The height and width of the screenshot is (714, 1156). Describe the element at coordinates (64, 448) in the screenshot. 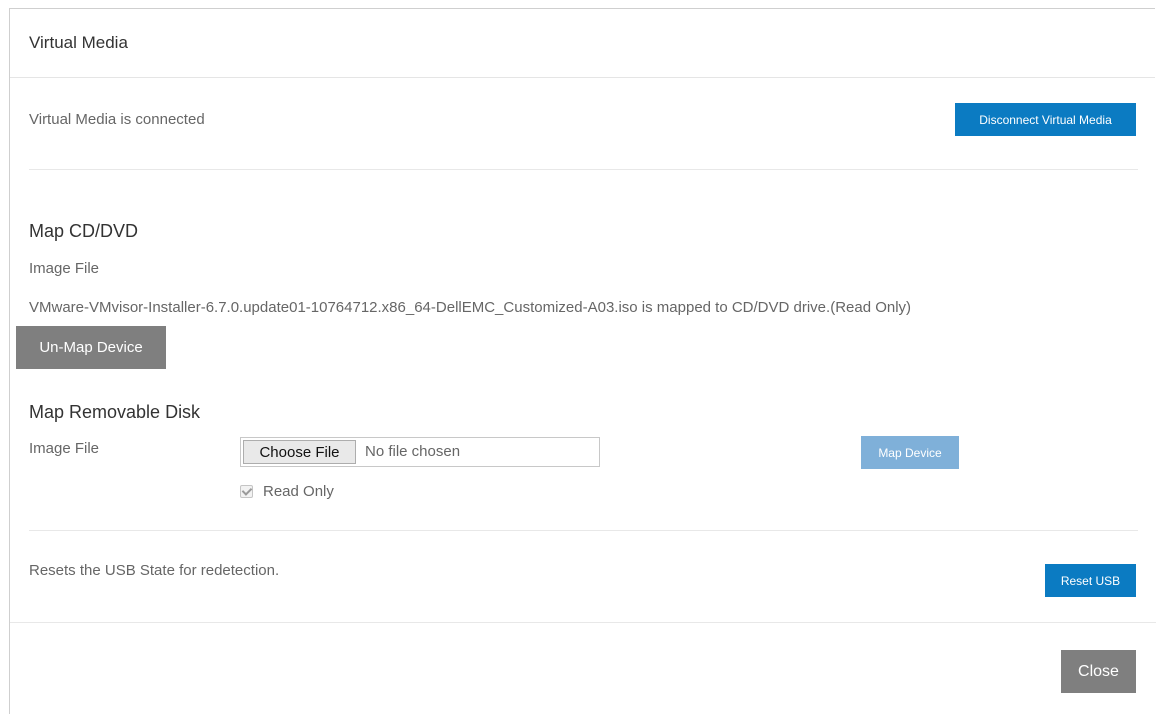

I see `removable-disk-image-file-label: Image File` at that location.